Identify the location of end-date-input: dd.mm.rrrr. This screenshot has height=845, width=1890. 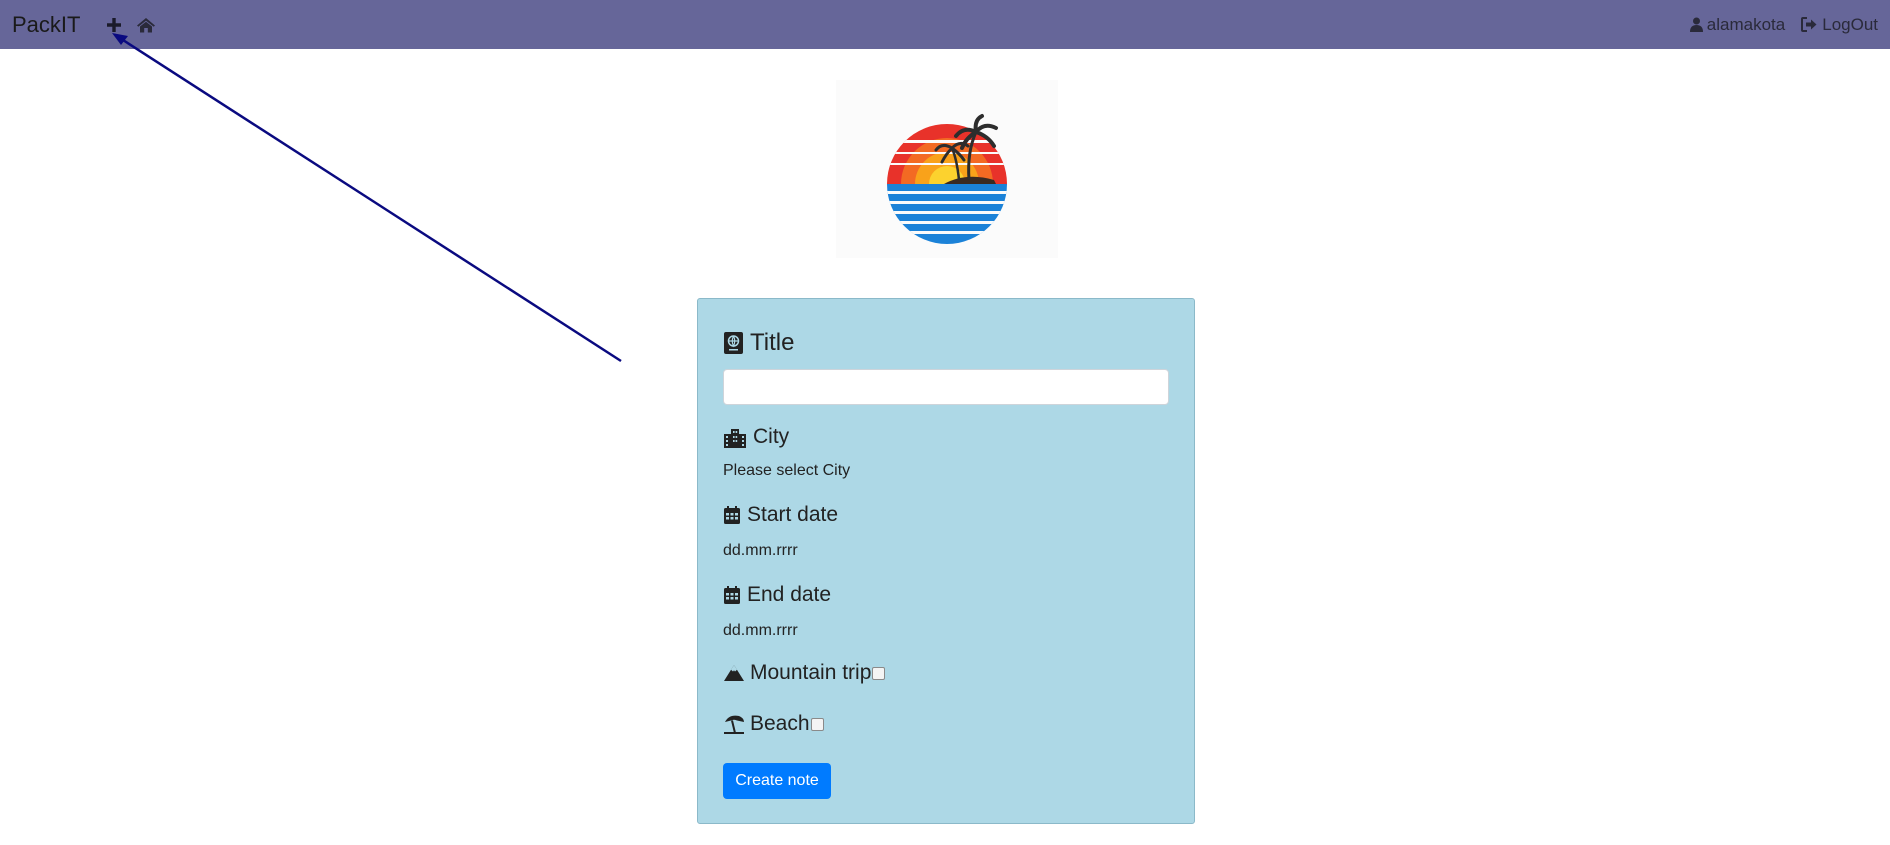
(760, 631).